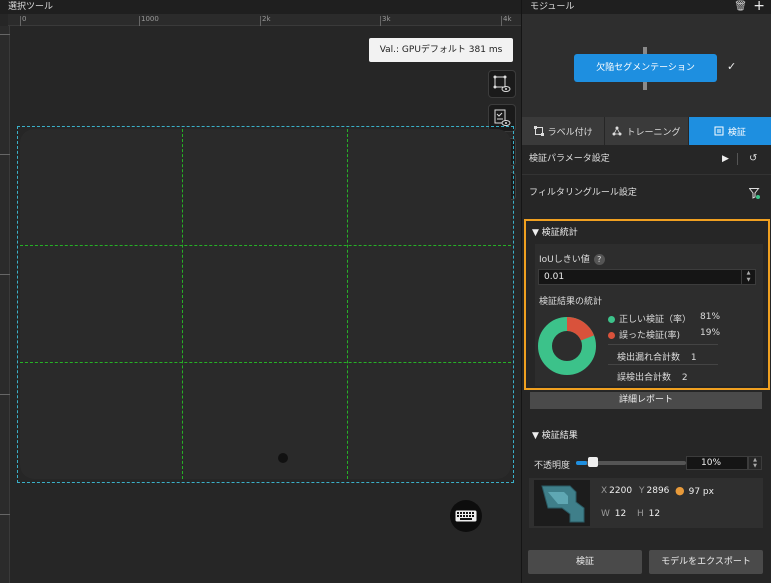 This screenshot has height=583, width=771. Describe the element at coordinates (706, 562) in the screenshot. I see `export-model-button: モデルをエクスポート` at that location.